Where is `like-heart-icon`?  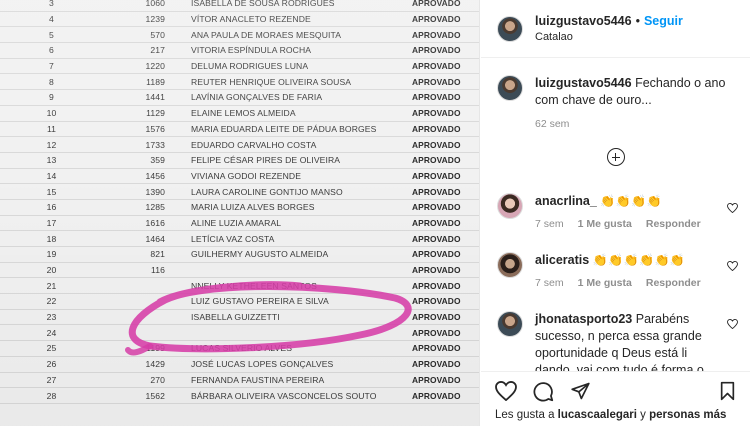 like-heart-icon is located at coordinates (506, 391).